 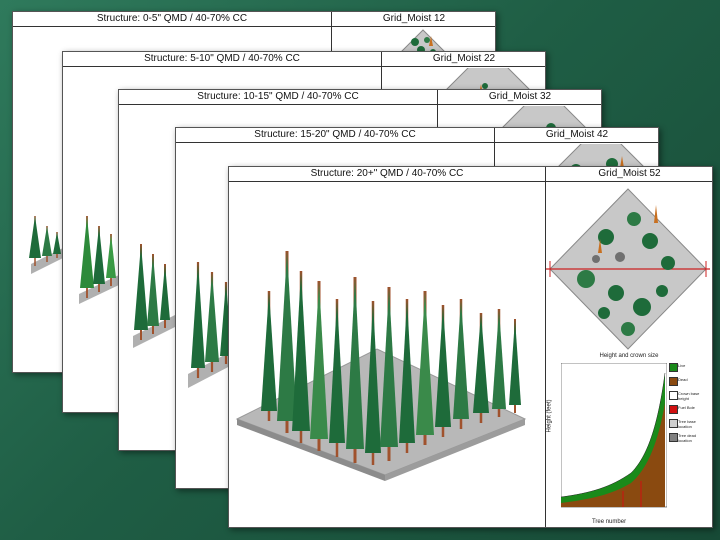 I want to click on legend-item: Tree base location, so click(x=690, y=426).